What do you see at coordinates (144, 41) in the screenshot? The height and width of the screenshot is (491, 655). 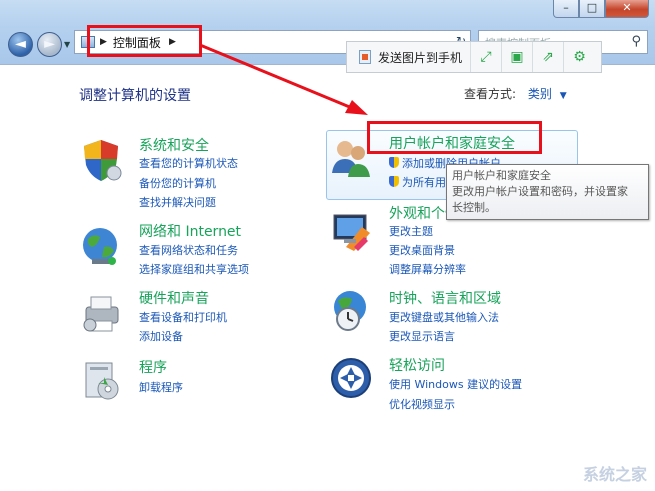 I see `annotation-box-breadcrumb` at bounding box center [144, 41].